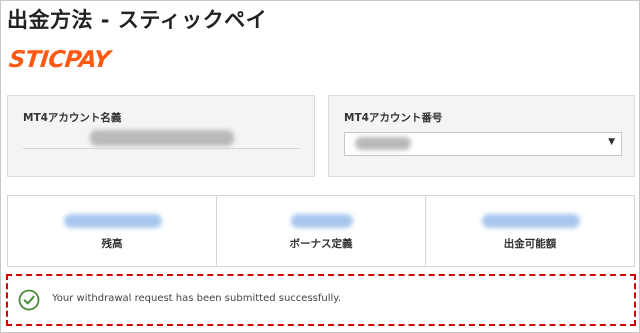 The image size is (640, 333). I want to click on page-title: 出金方法 - スティックペイ, so click(137, 20).